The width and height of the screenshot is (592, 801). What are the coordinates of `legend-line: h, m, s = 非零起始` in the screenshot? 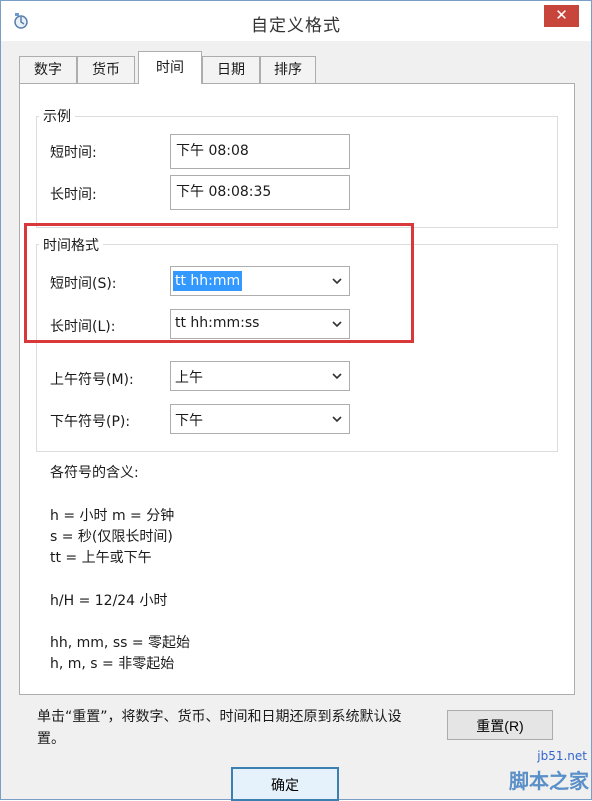 It's located at (112, 664).